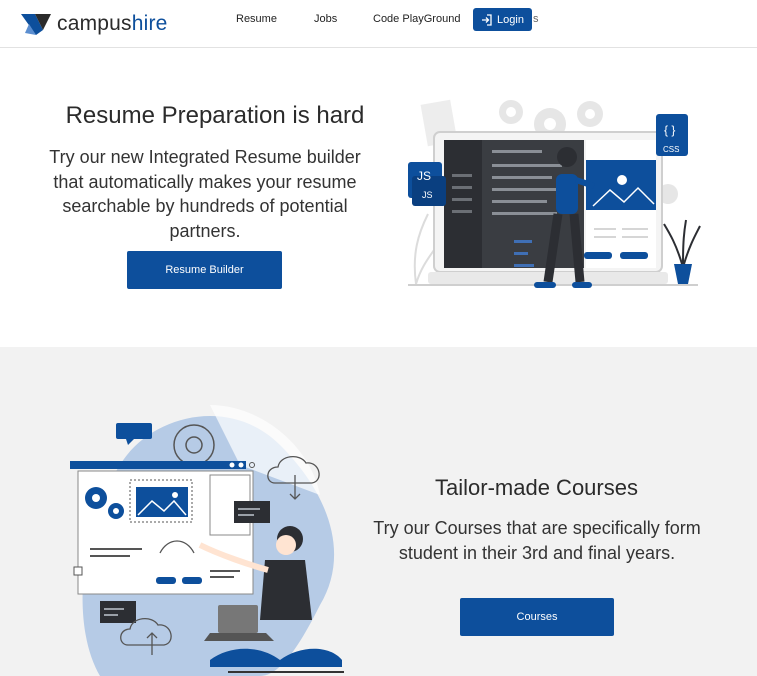 The height and width of the screenshot is (676, 757). I want to click on login-label: Login, so click(510, 19).